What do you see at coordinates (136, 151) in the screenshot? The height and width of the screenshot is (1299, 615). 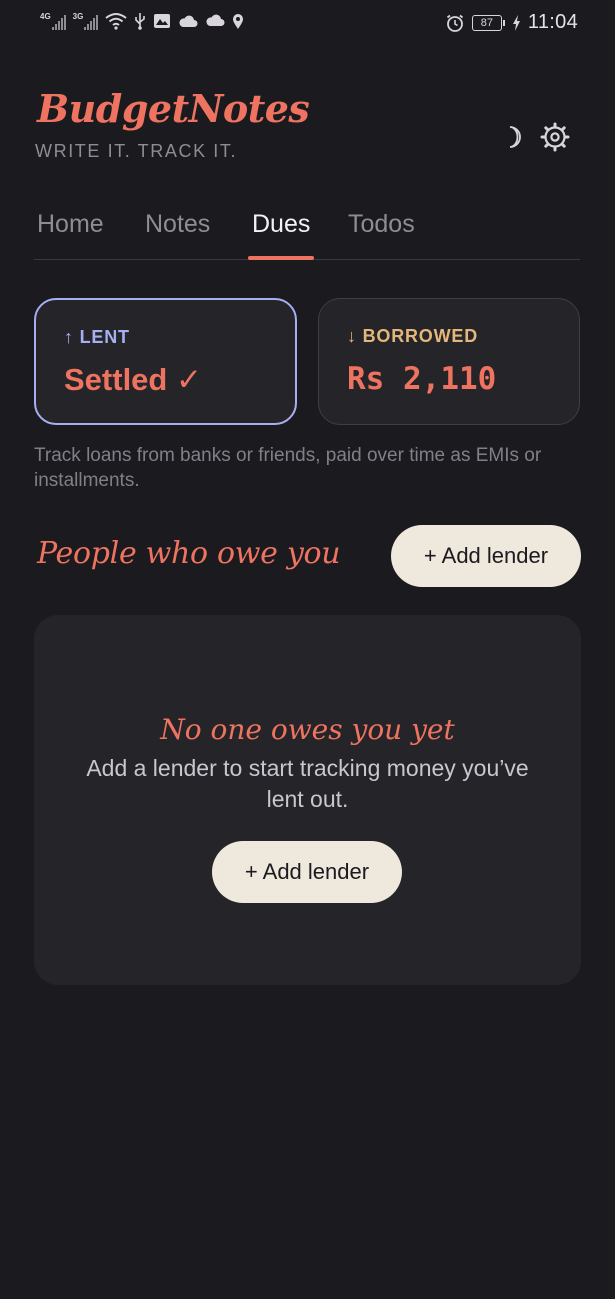 I see `app-tagline: WRITE IT. TRACK IT.` at bounding box center [136, 151].